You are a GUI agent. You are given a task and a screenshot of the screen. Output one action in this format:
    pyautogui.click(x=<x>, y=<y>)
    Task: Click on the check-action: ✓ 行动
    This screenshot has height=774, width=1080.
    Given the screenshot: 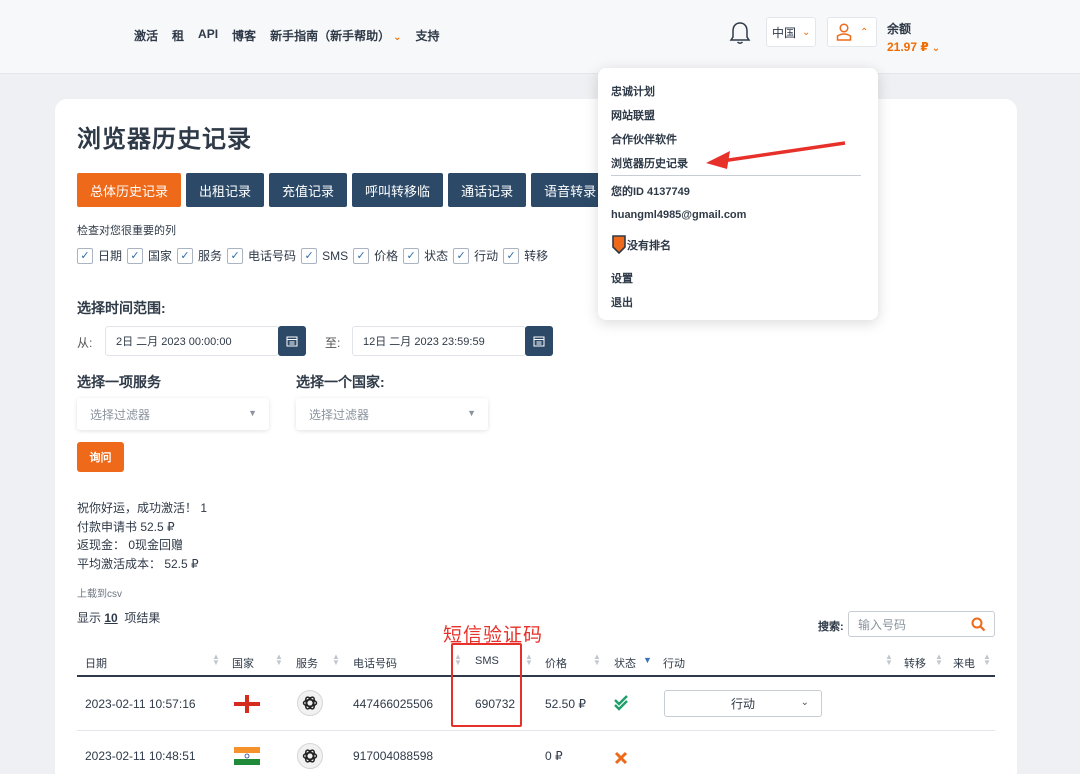 What is the action you would take?
    pyautogui.click(x=475, y=255)
    